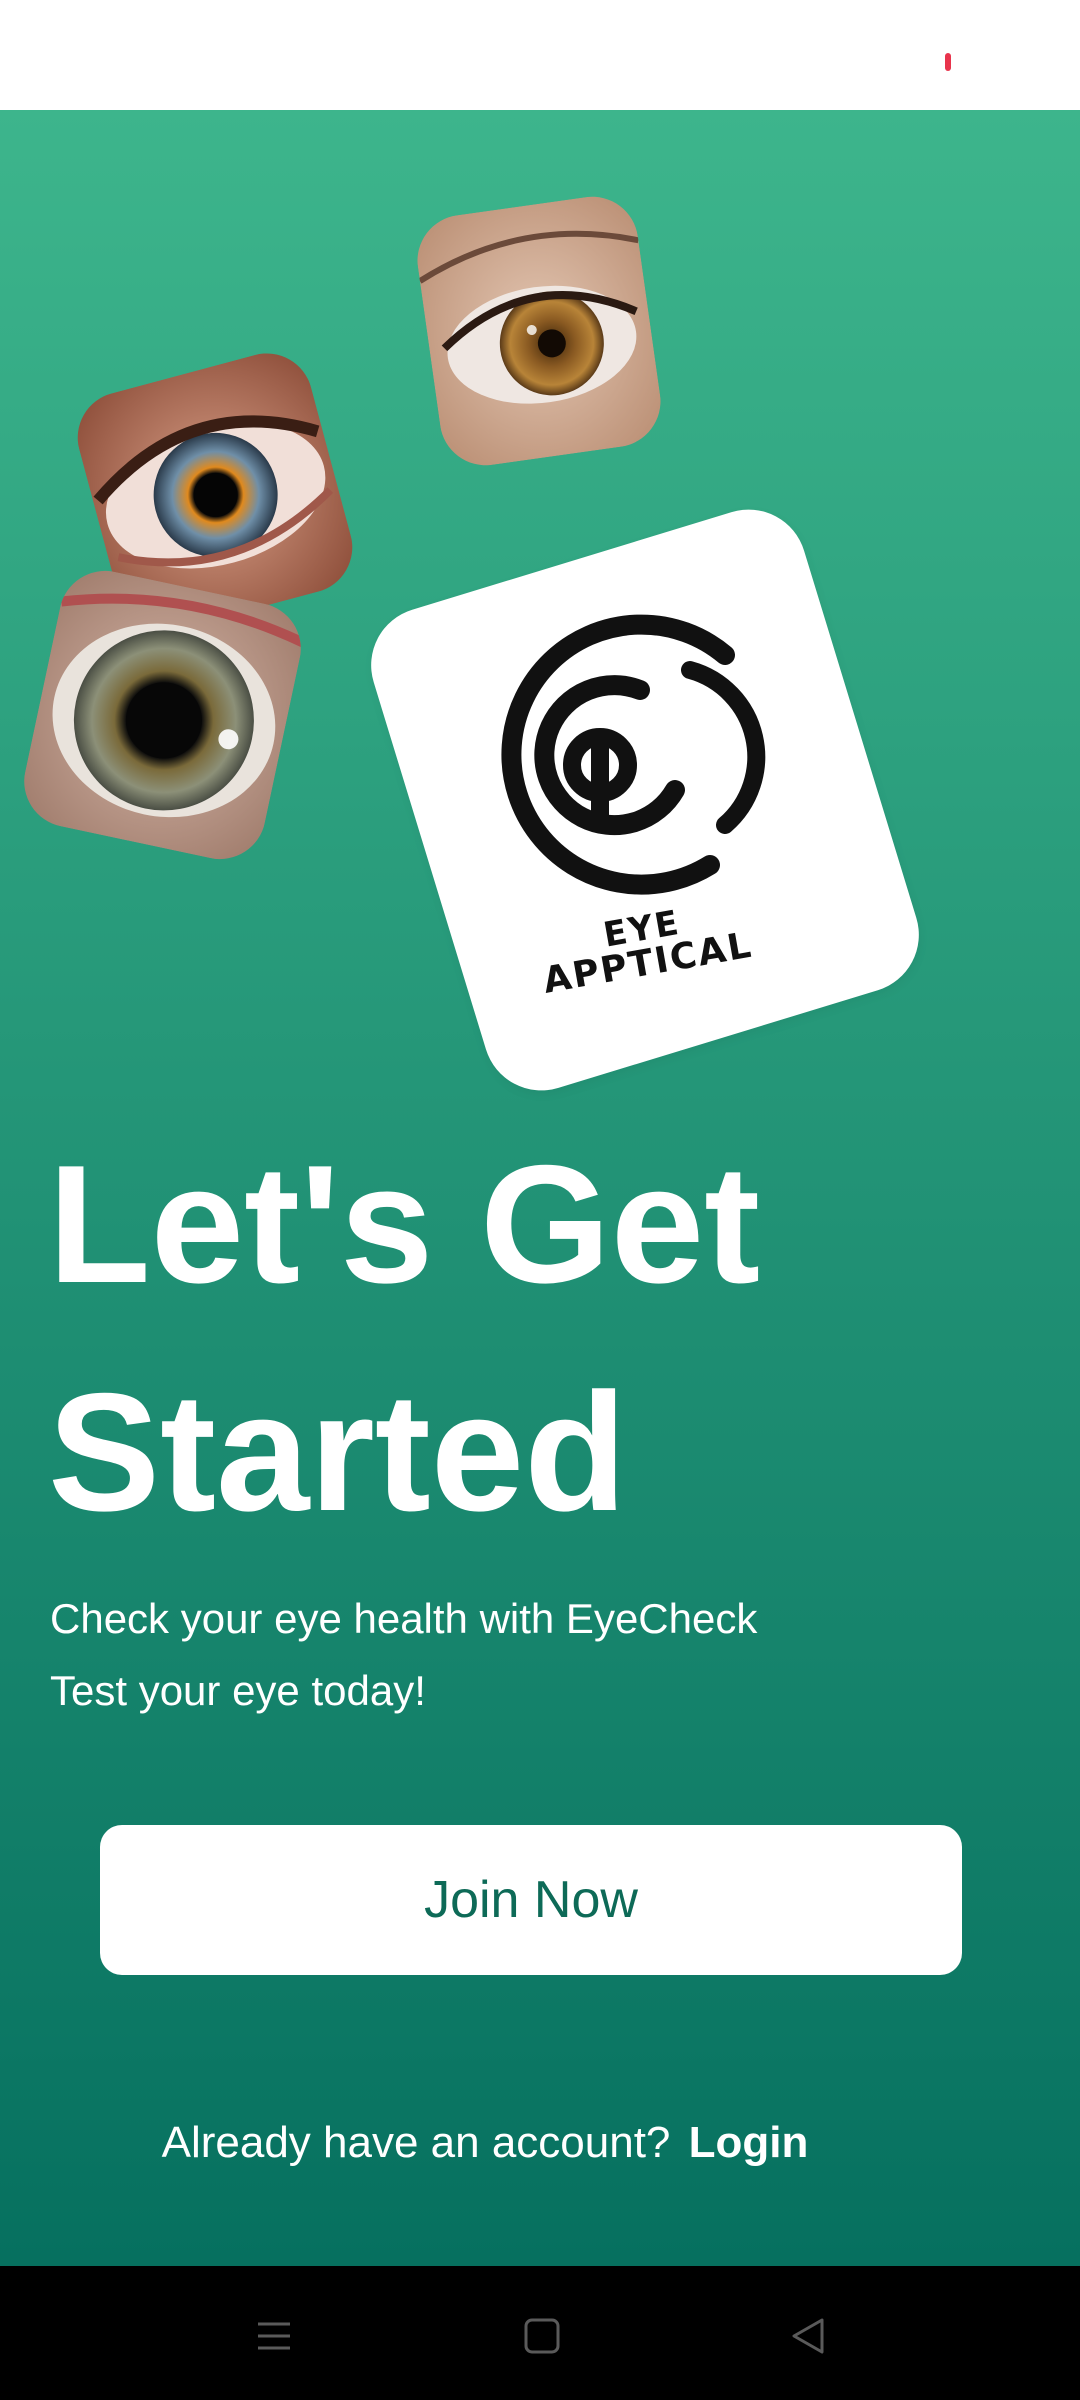 This screenshot has height=2400, width=1080. Describe the element at coordinates (542, 2336) in the screenshot. I see `home-square-icon` at that location.